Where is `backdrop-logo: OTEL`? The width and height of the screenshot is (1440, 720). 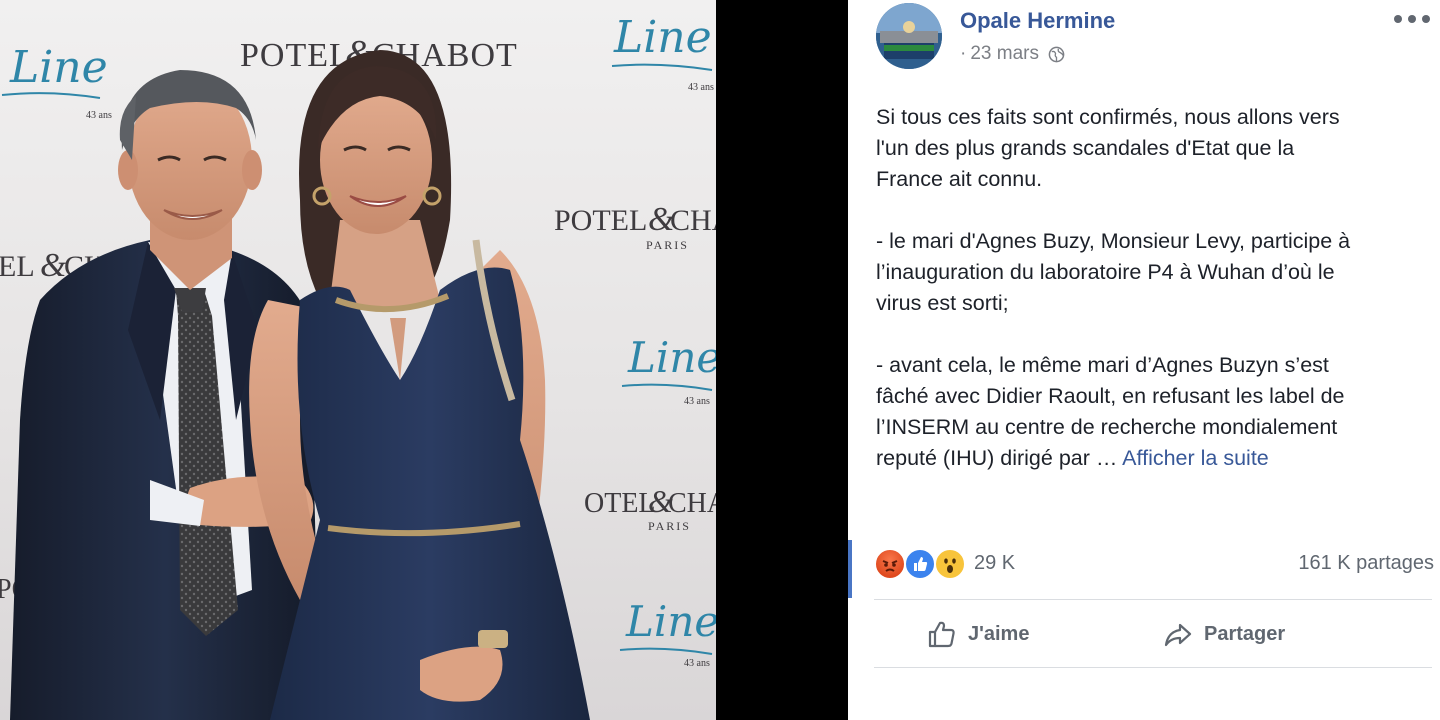
backdrop-logo: OTEL is located at coordinates (620, 503).